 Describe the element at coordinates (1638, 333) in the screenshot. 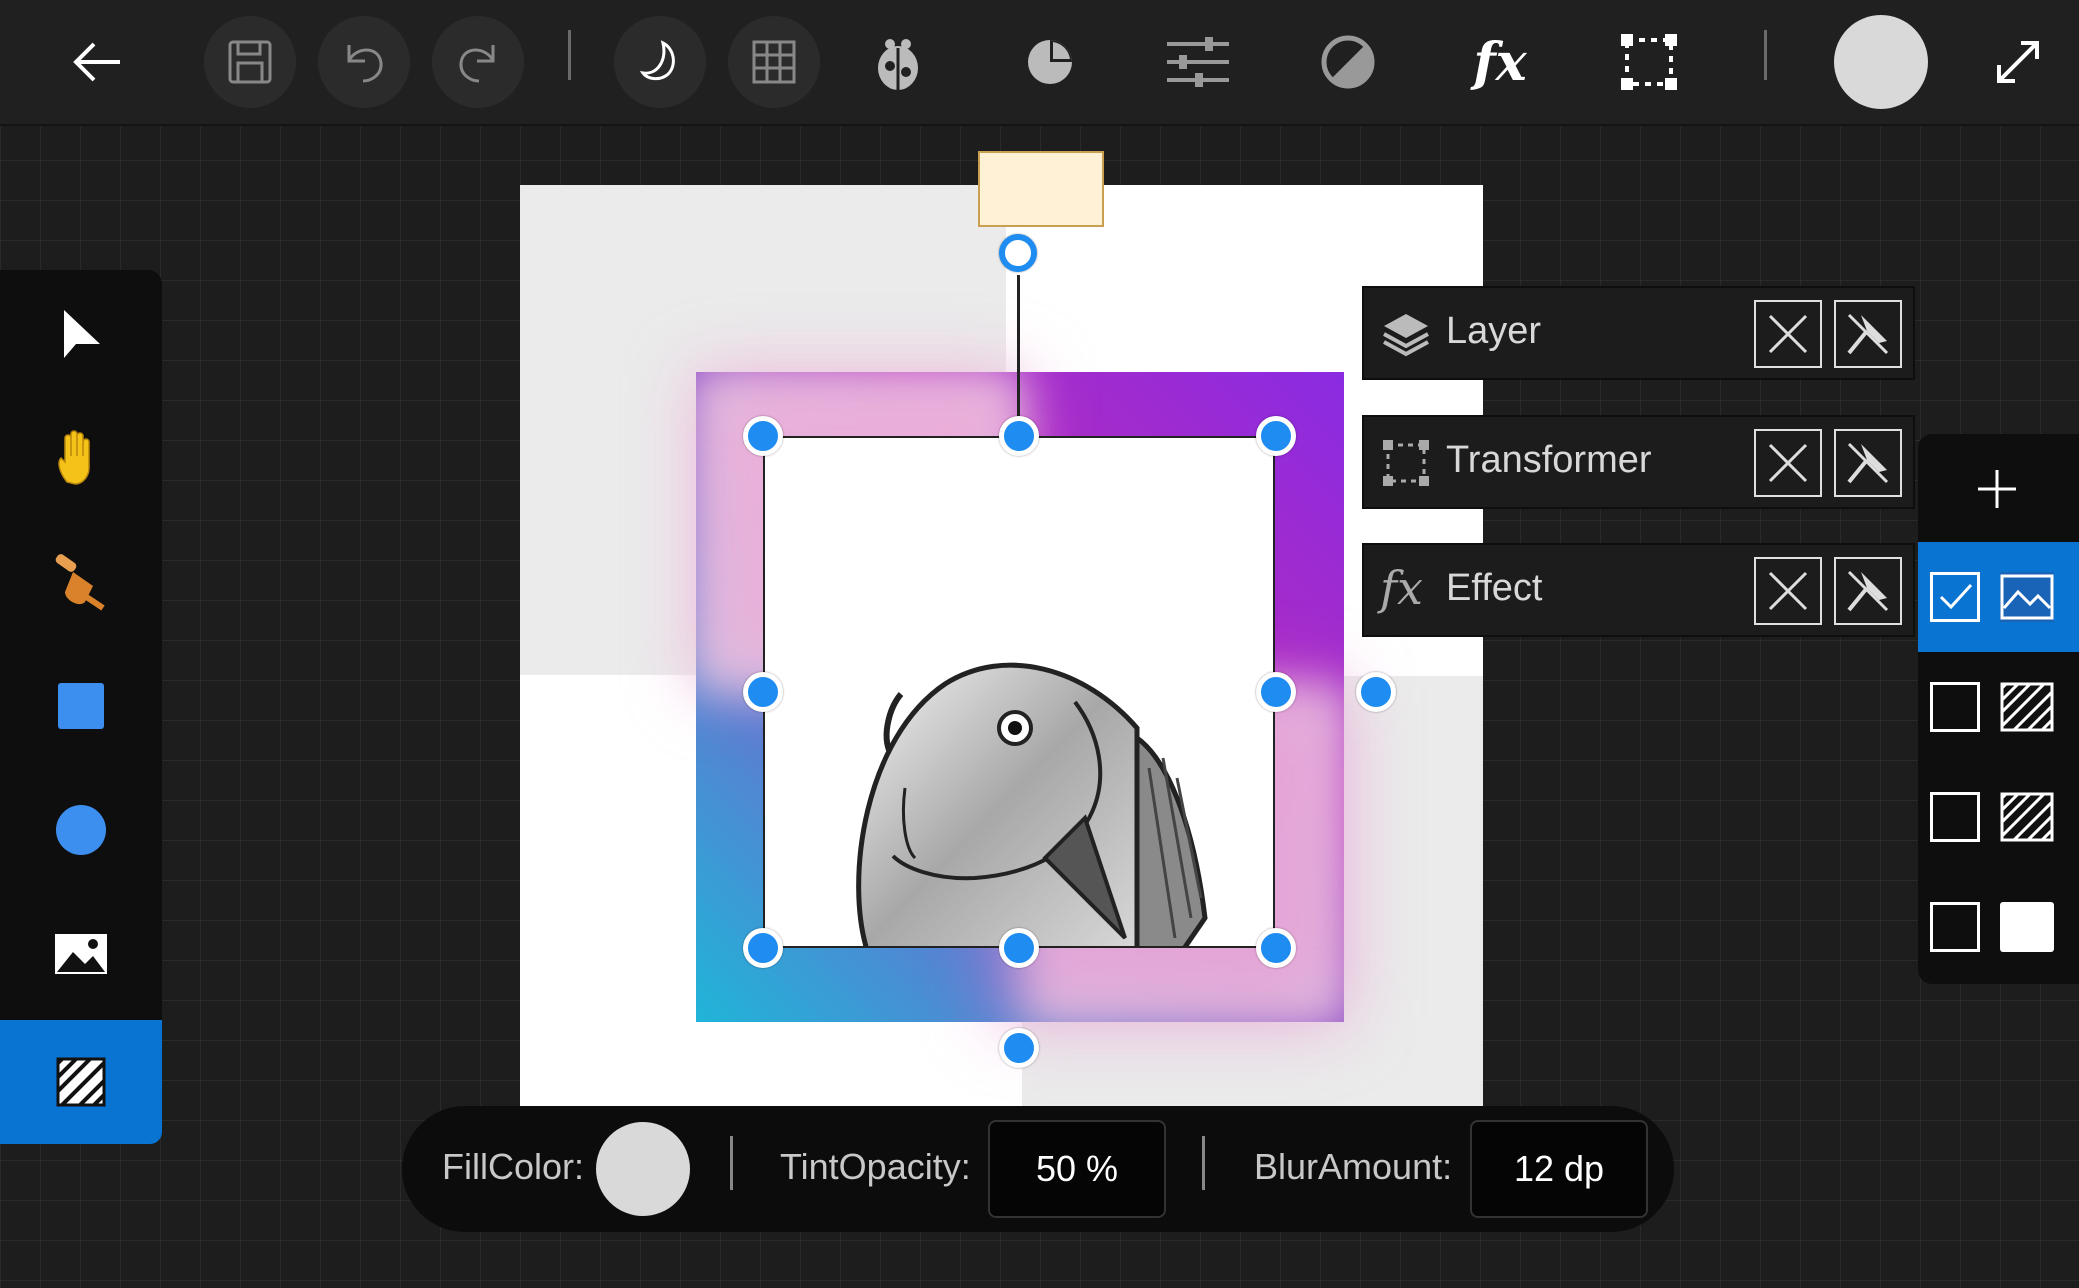

I see `layer-panel: Layer` at that location.